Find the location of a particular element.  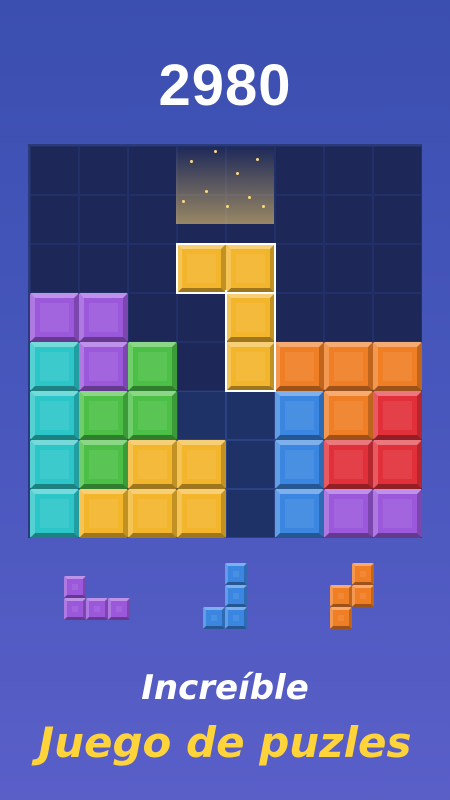

tagline-line1: Increíble is located at coordinates (225, 688).